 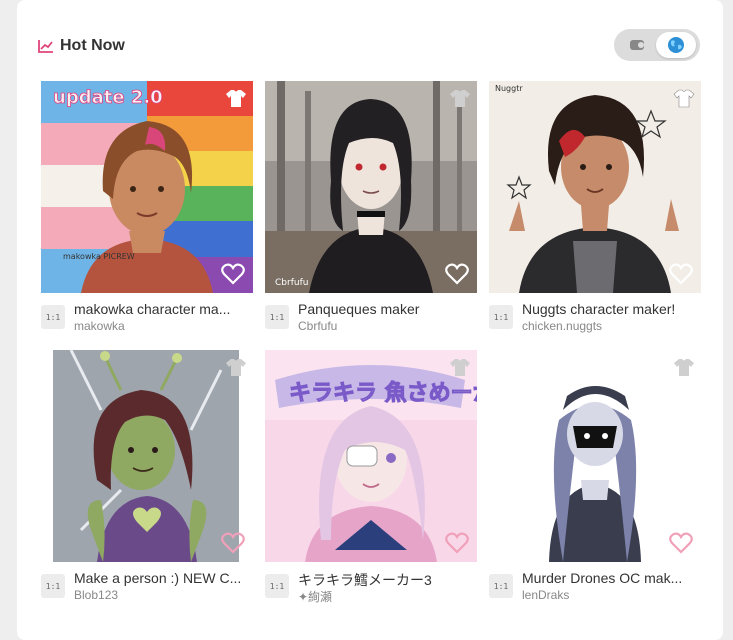 What do you see at coordinates (388, 309) in the screenshot?
I see `maker-title: Panqueques maker` at bounding box center [388, 309].